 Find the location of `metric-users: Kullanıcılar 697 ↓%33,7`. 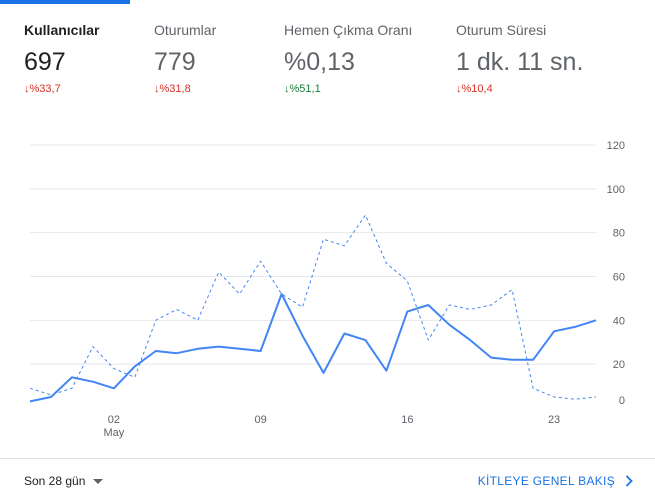

metric-users: Kullanıcılar 697 ↓%33,7 is located at coordinates (61, 58).